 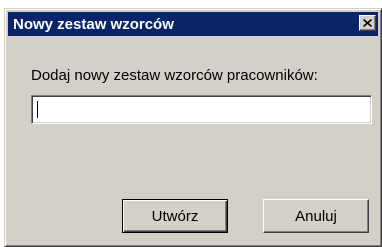 I want to click on pattern-set-prompt-label: Dodaj nowy zestaw wzorców pracowników:, so click(x=174, y=75).